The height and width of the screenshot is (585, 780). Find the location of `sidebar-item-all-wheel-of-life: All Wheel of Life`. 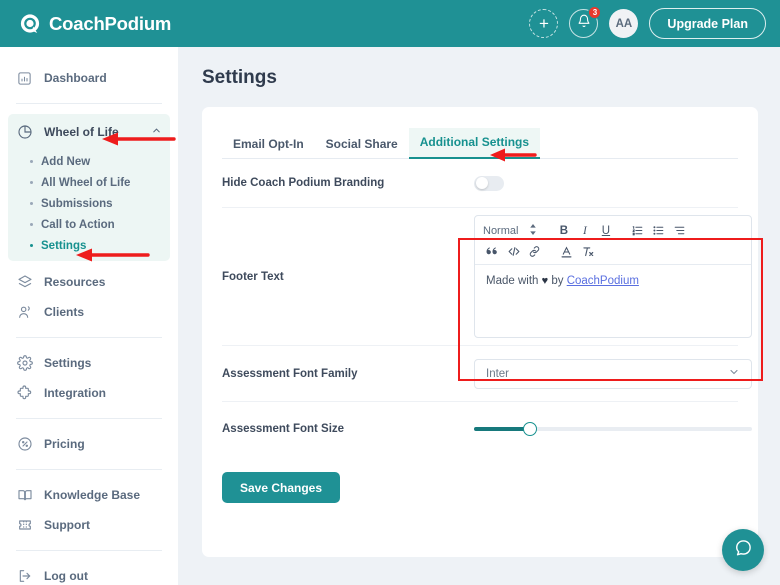

sidebar-item-all-wheel-of-life: All Wheel of Life is located at coordinates (89, 182).